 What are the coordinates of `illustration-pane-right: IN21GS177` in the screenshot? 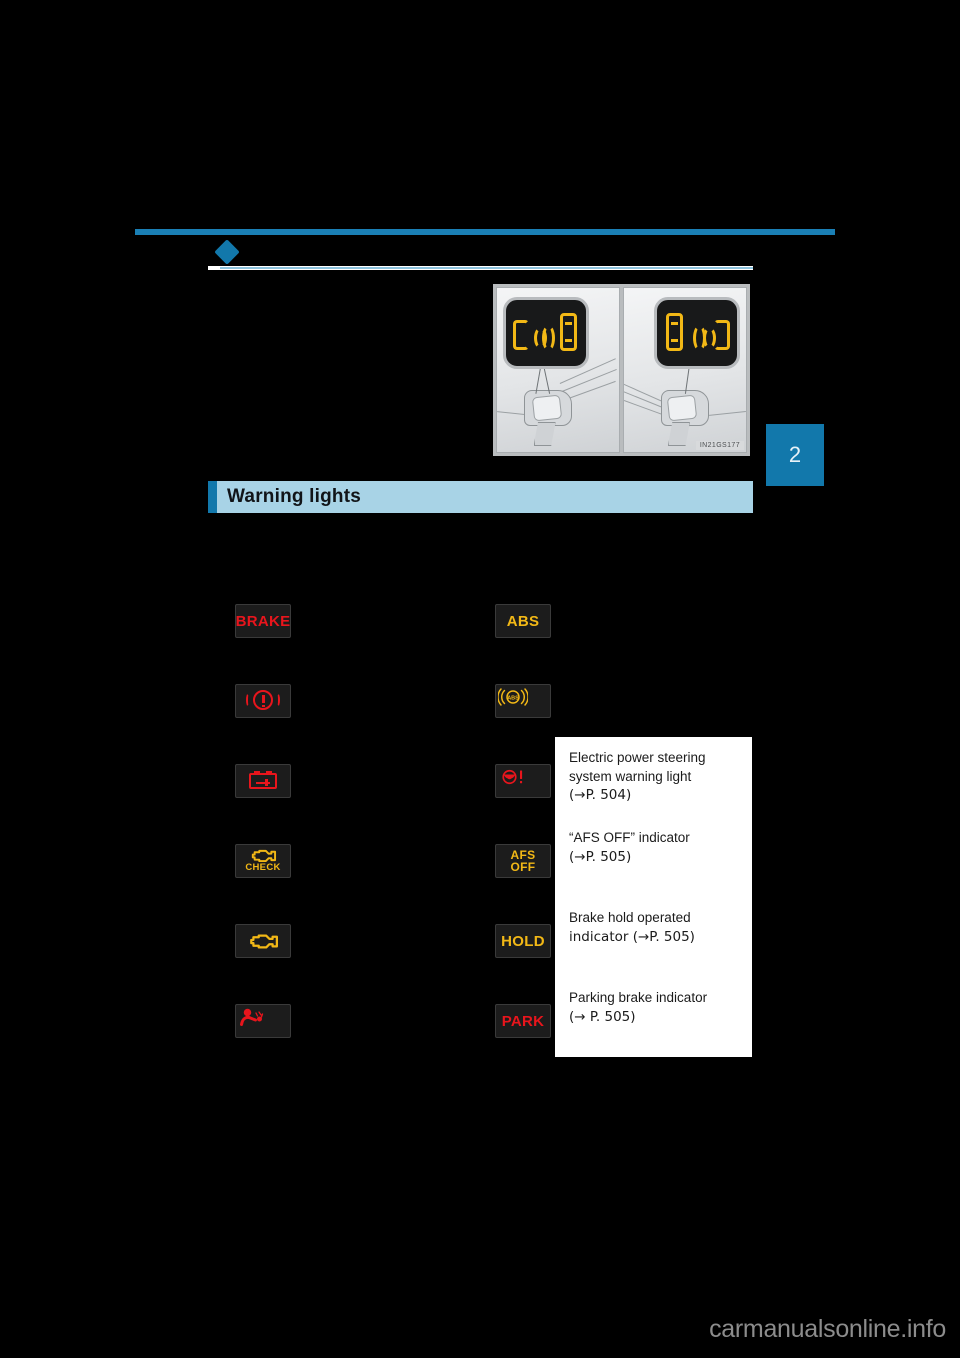 It's located at (685, 370).